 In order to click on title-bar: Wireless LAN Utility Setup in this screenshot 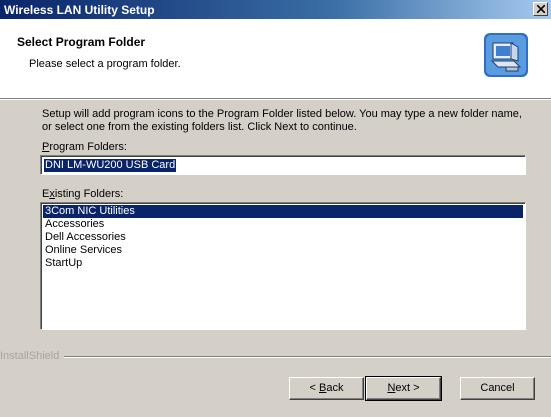, I will do `click(275, 9)`.